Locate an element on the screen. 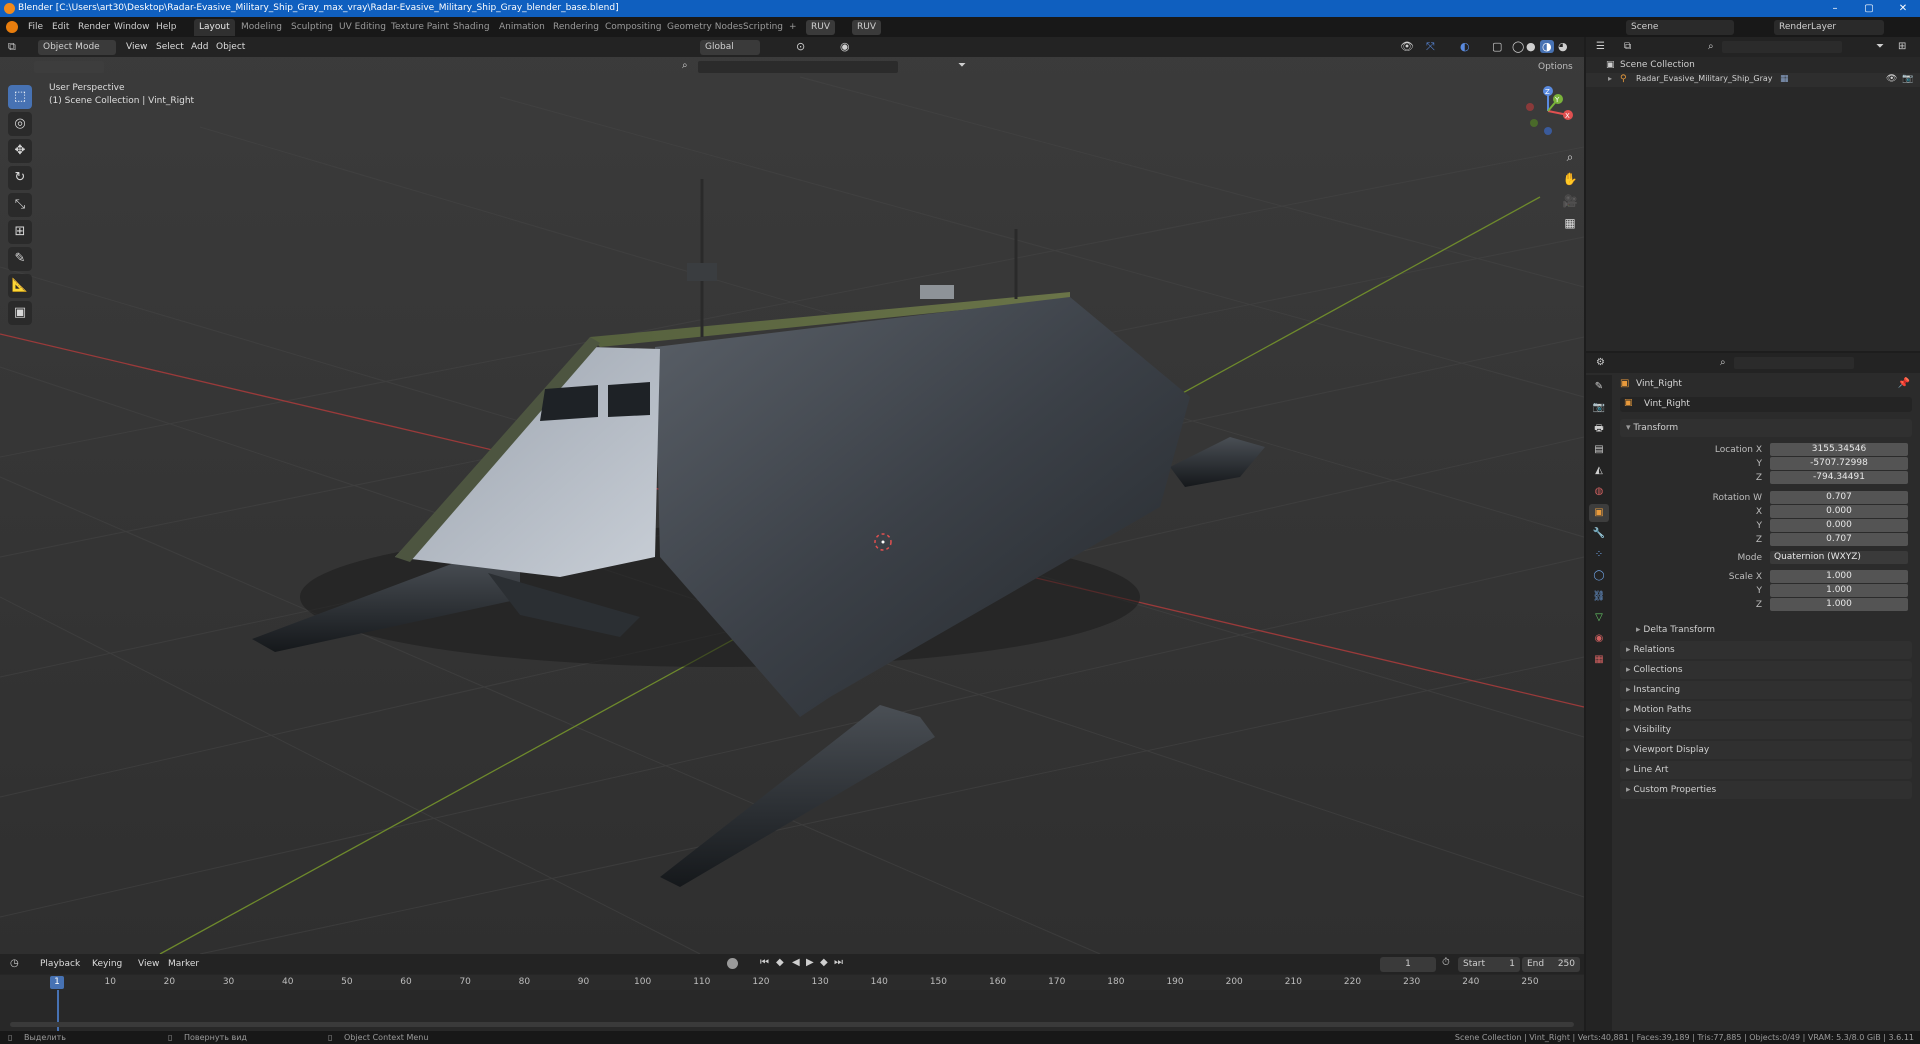 Image resolution: width=1920 pixels, height=1044 pixels. new-collection-icon: ⊞ is located at coordinates (1902, 46).